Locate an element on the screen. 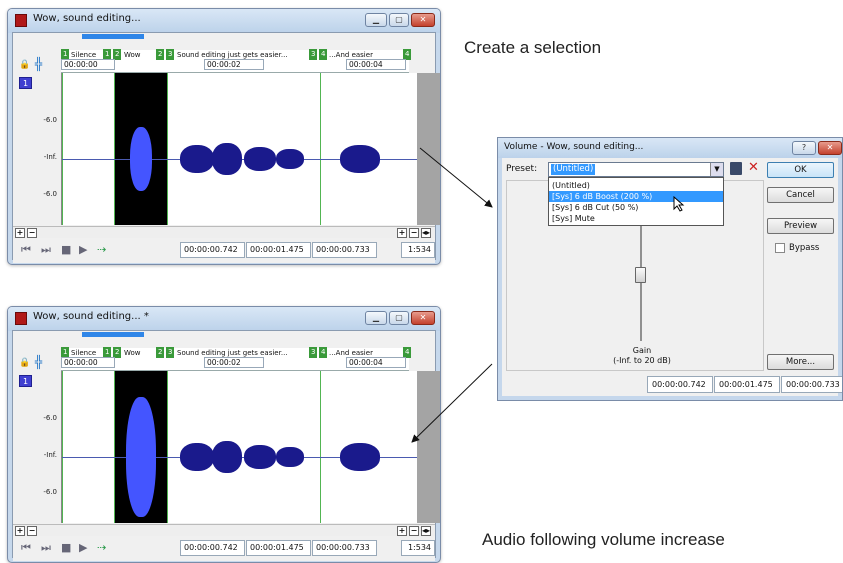 This screenshot has width=843, height=563. preset-option-cut: [Sys] 6 dB Cut (50 %) is located at coordinates (636, 207).